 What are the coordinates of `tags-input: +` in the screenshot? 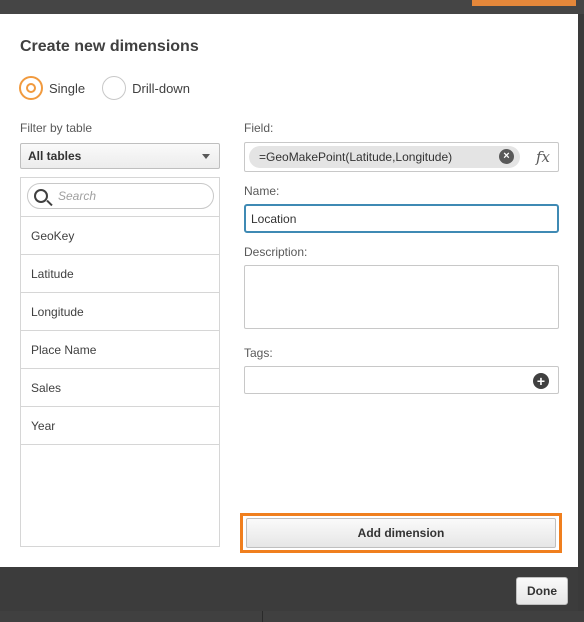 It's located at (401, 380).